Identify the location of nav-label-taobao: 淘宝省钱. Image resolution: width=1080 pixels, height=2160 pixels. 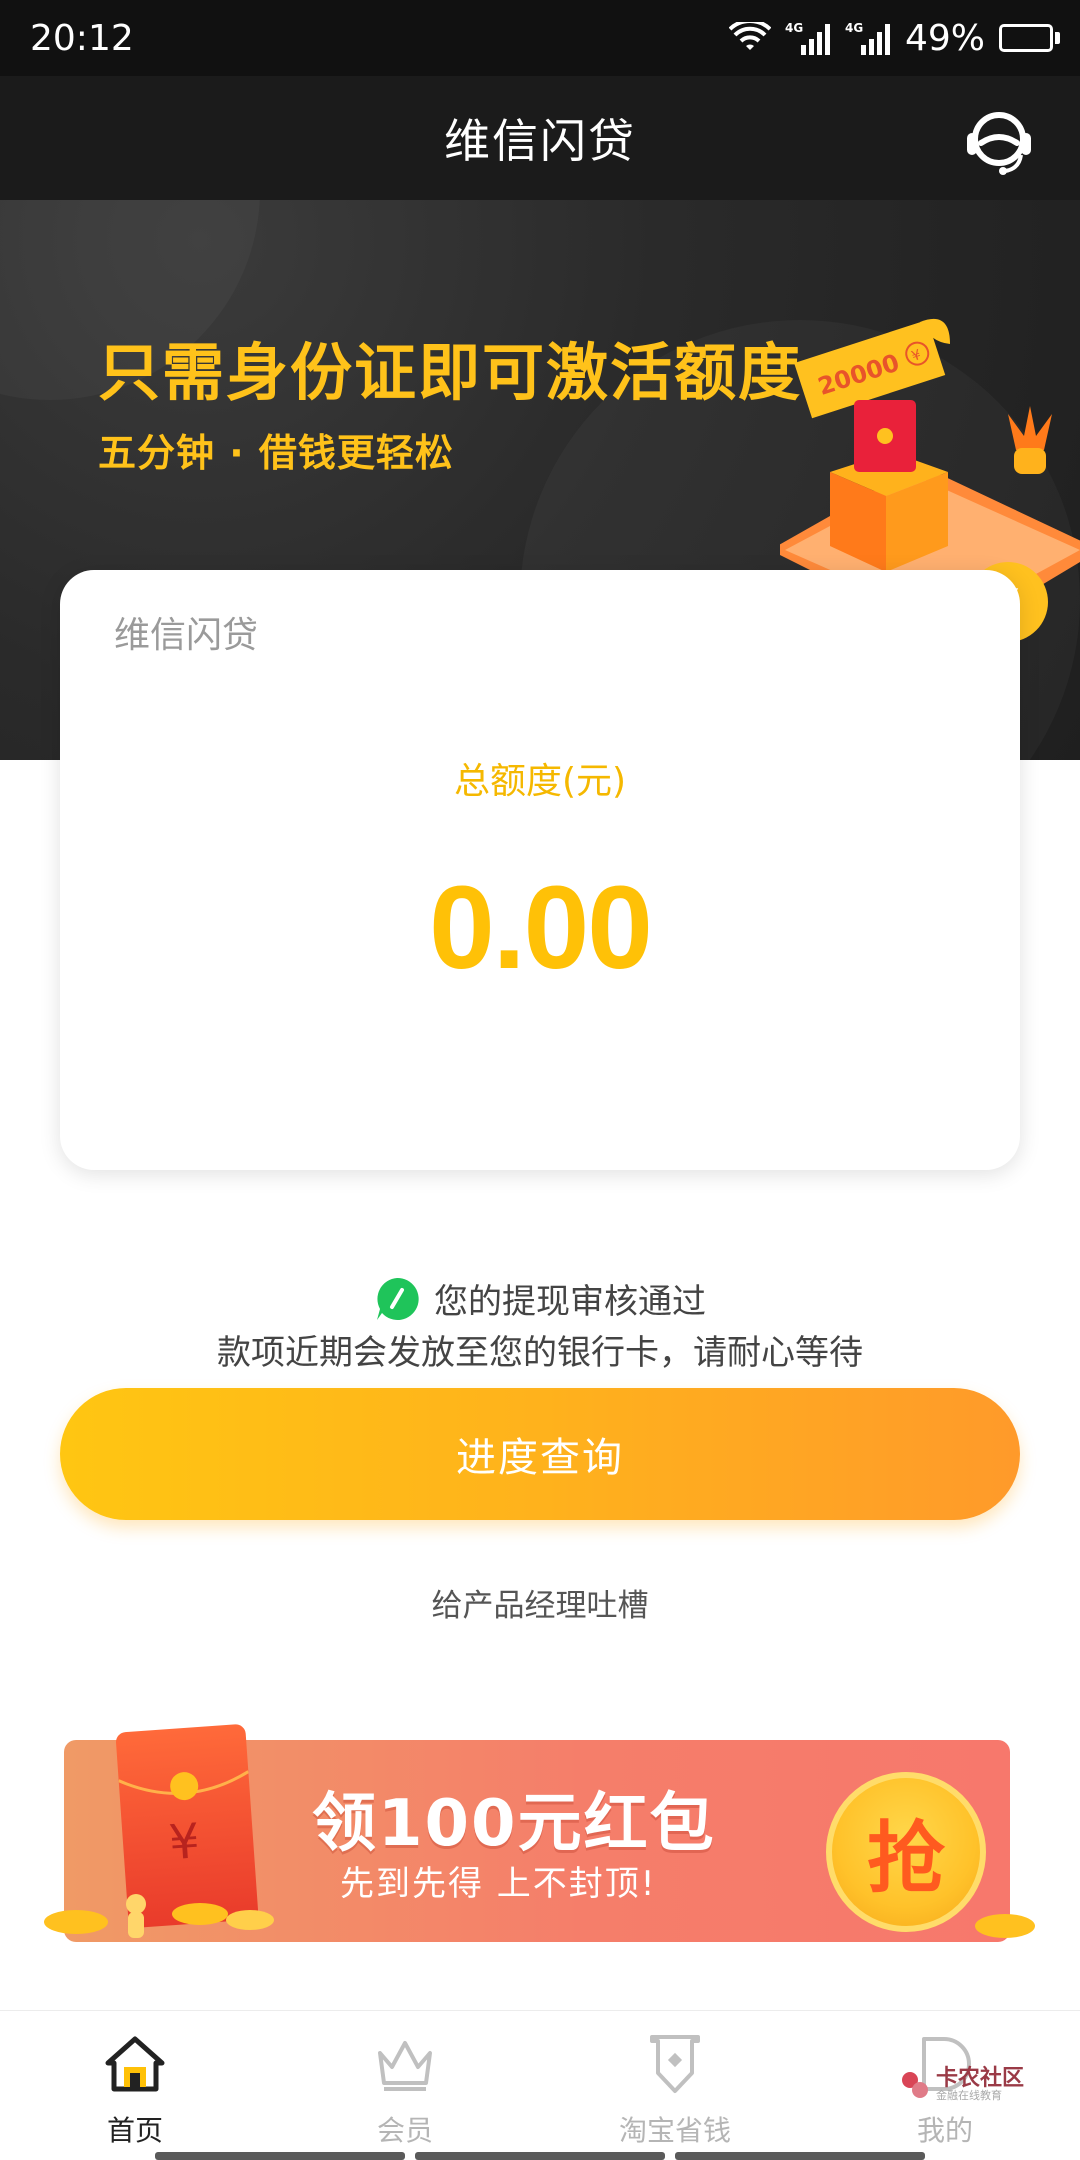
(674, 2130).